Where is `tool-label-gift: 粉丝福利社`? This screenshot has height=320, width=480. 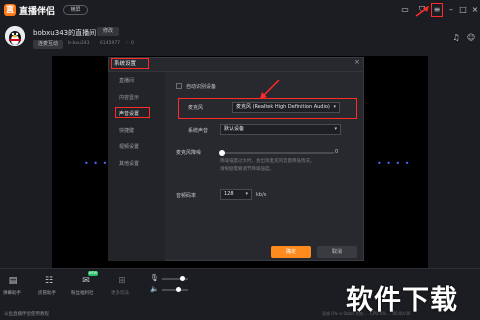 tool-label-gift: 粉丝福利社 is located at coordinates (82, 293).